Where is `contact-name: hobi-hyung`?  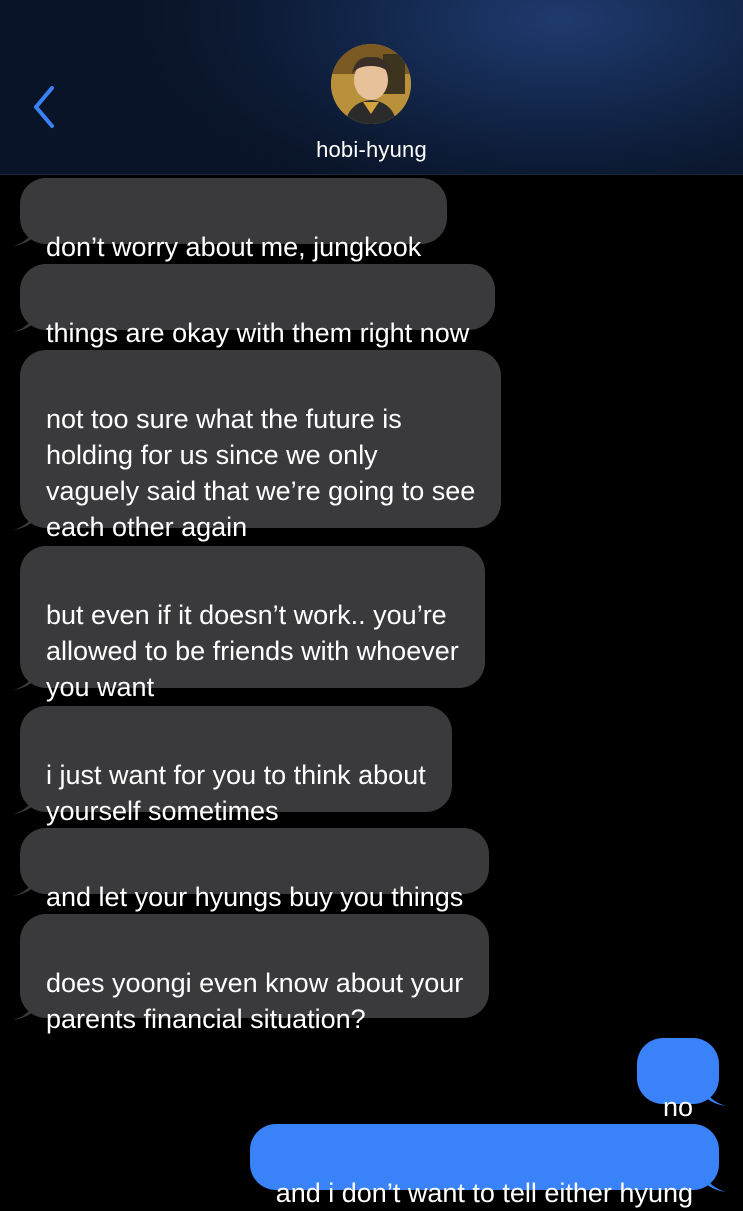
contact-name: hobi-hyung is located at coordinates (371, 150).